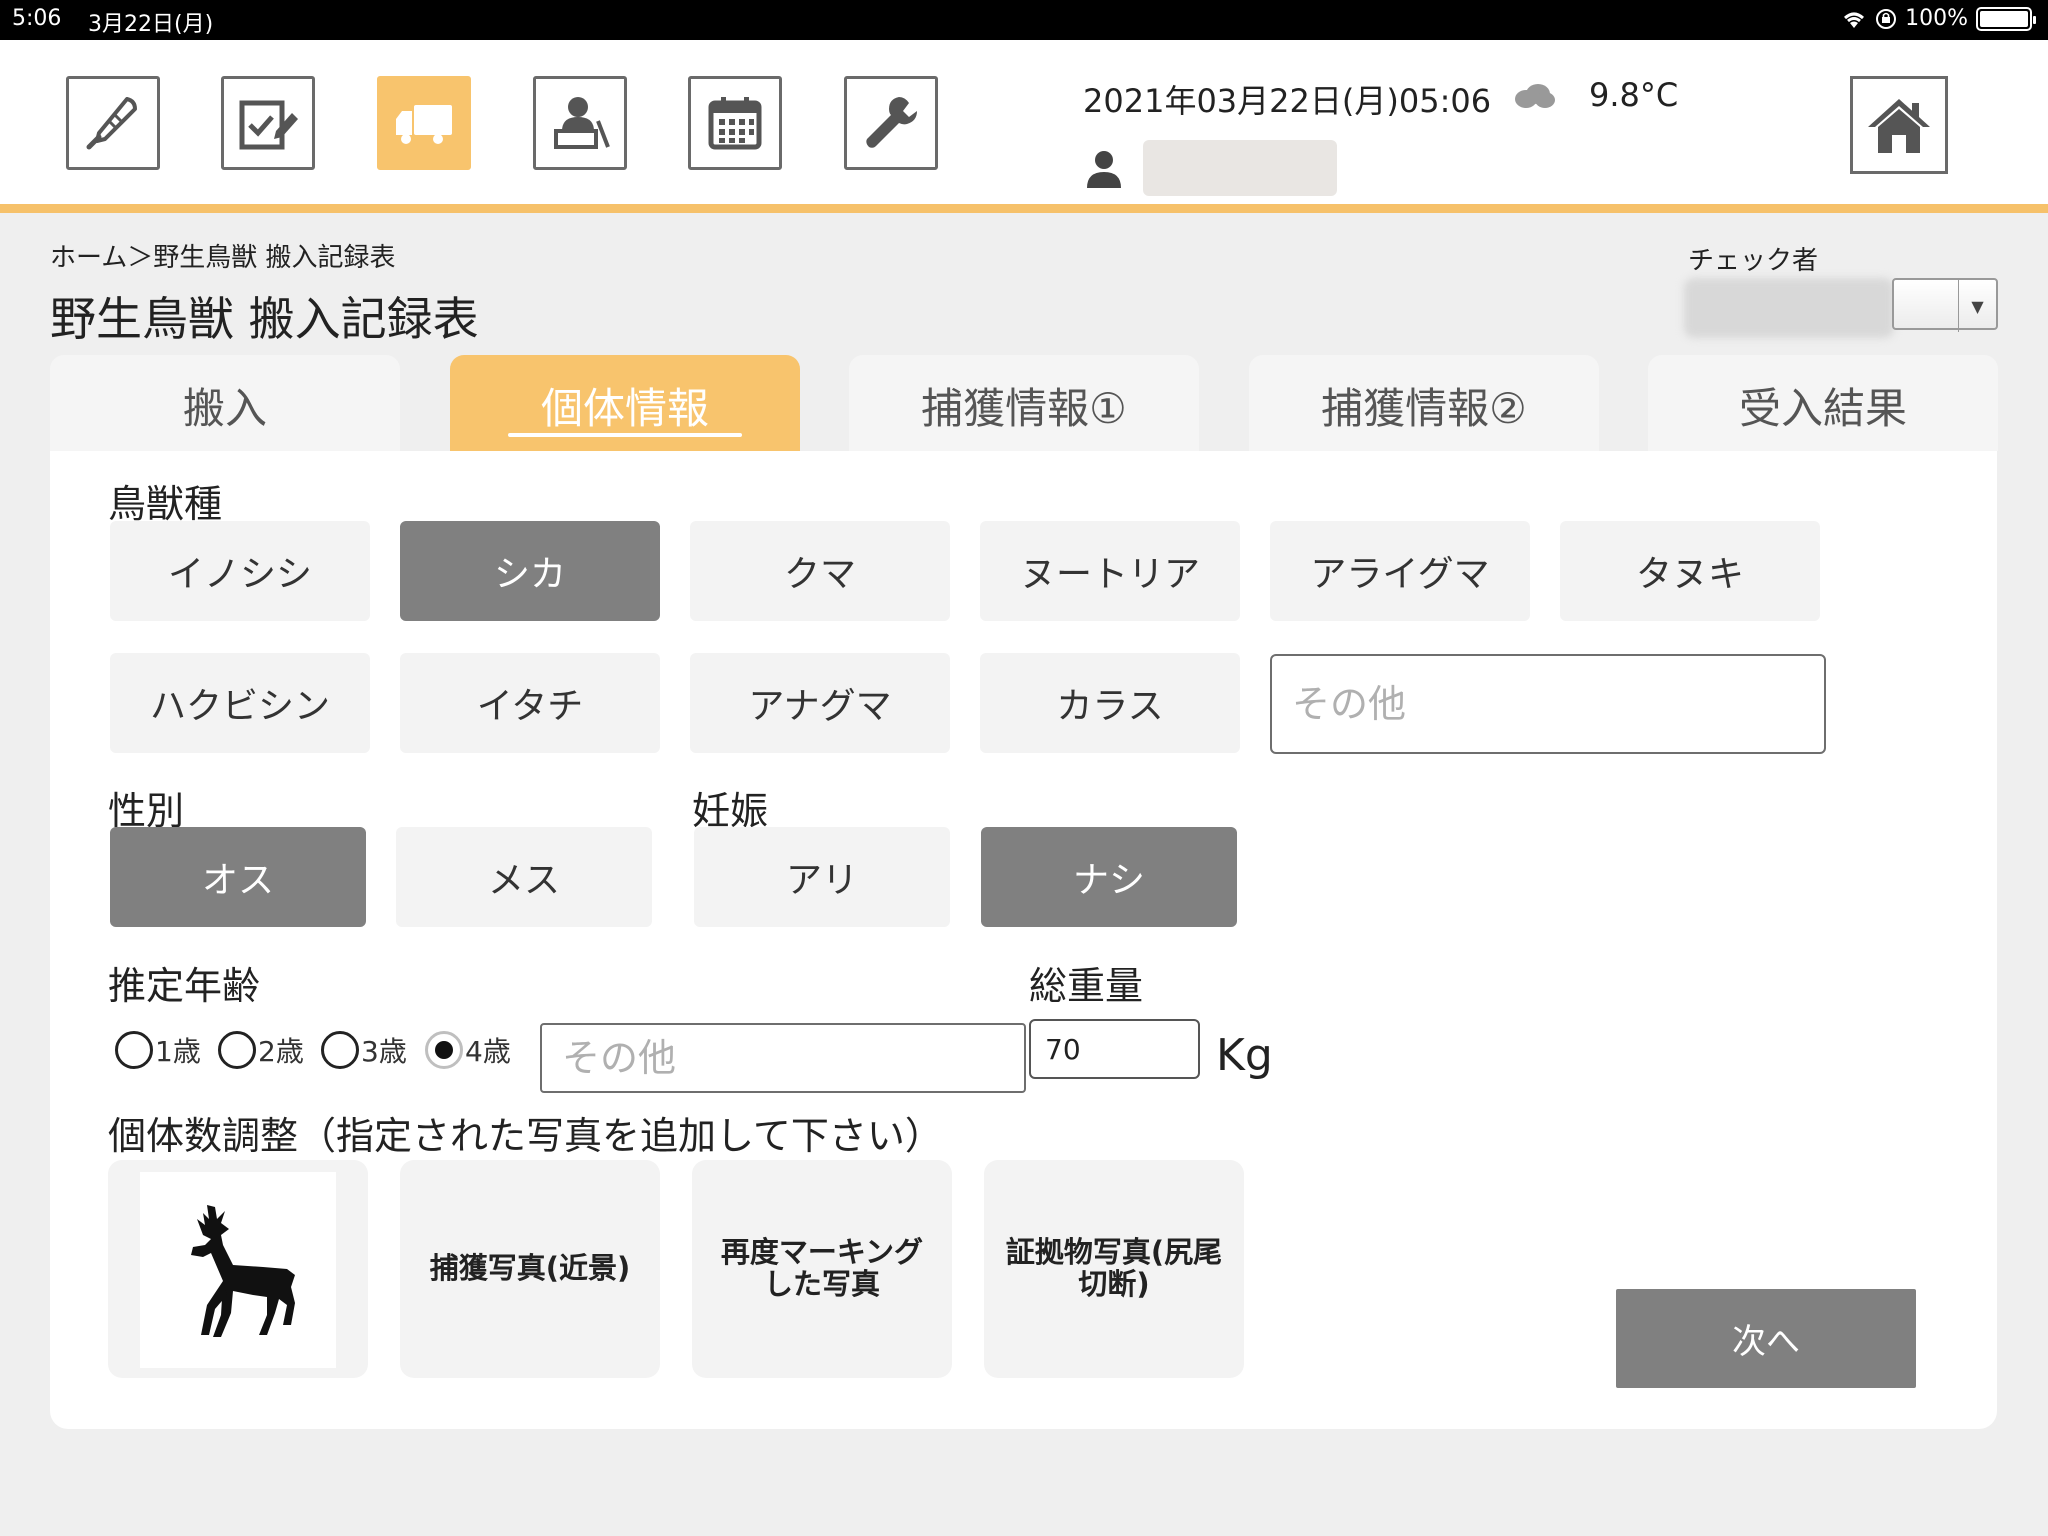 This screenshot has width=2048, height=1536. What do you see at coordinates (37, 18) in the screenshot?
I see `status-time: 5:06` at bounding box center [37, 18].